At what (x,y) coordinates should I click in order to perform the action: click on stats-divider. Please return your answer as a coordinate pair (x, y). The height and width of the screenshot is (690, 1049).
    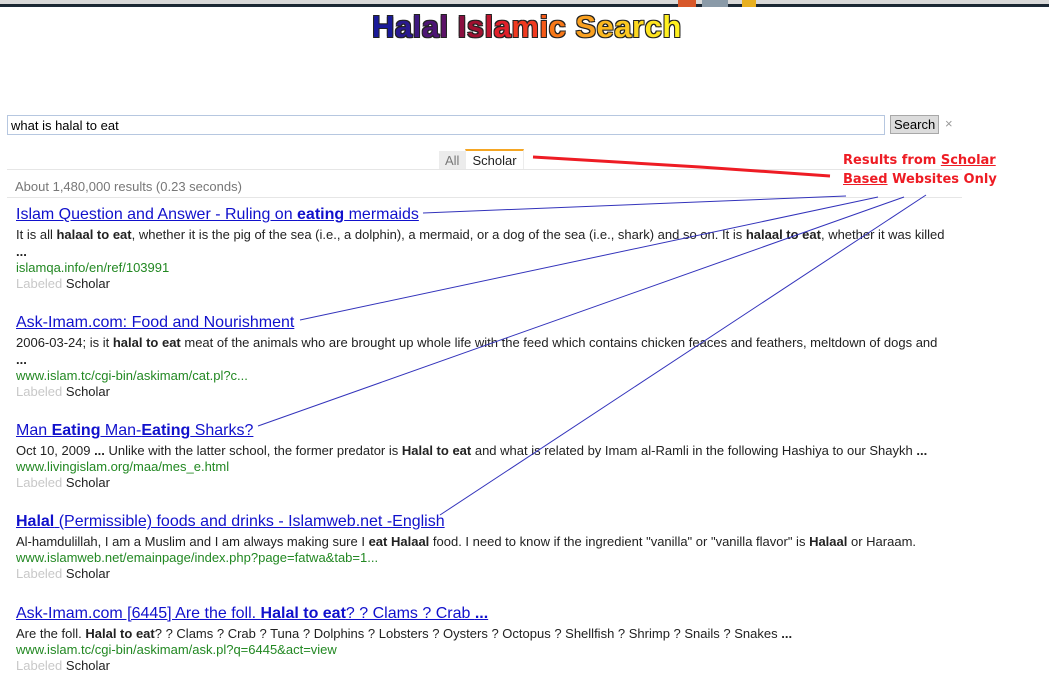
    Looking at the image, I should click on (484, 197).